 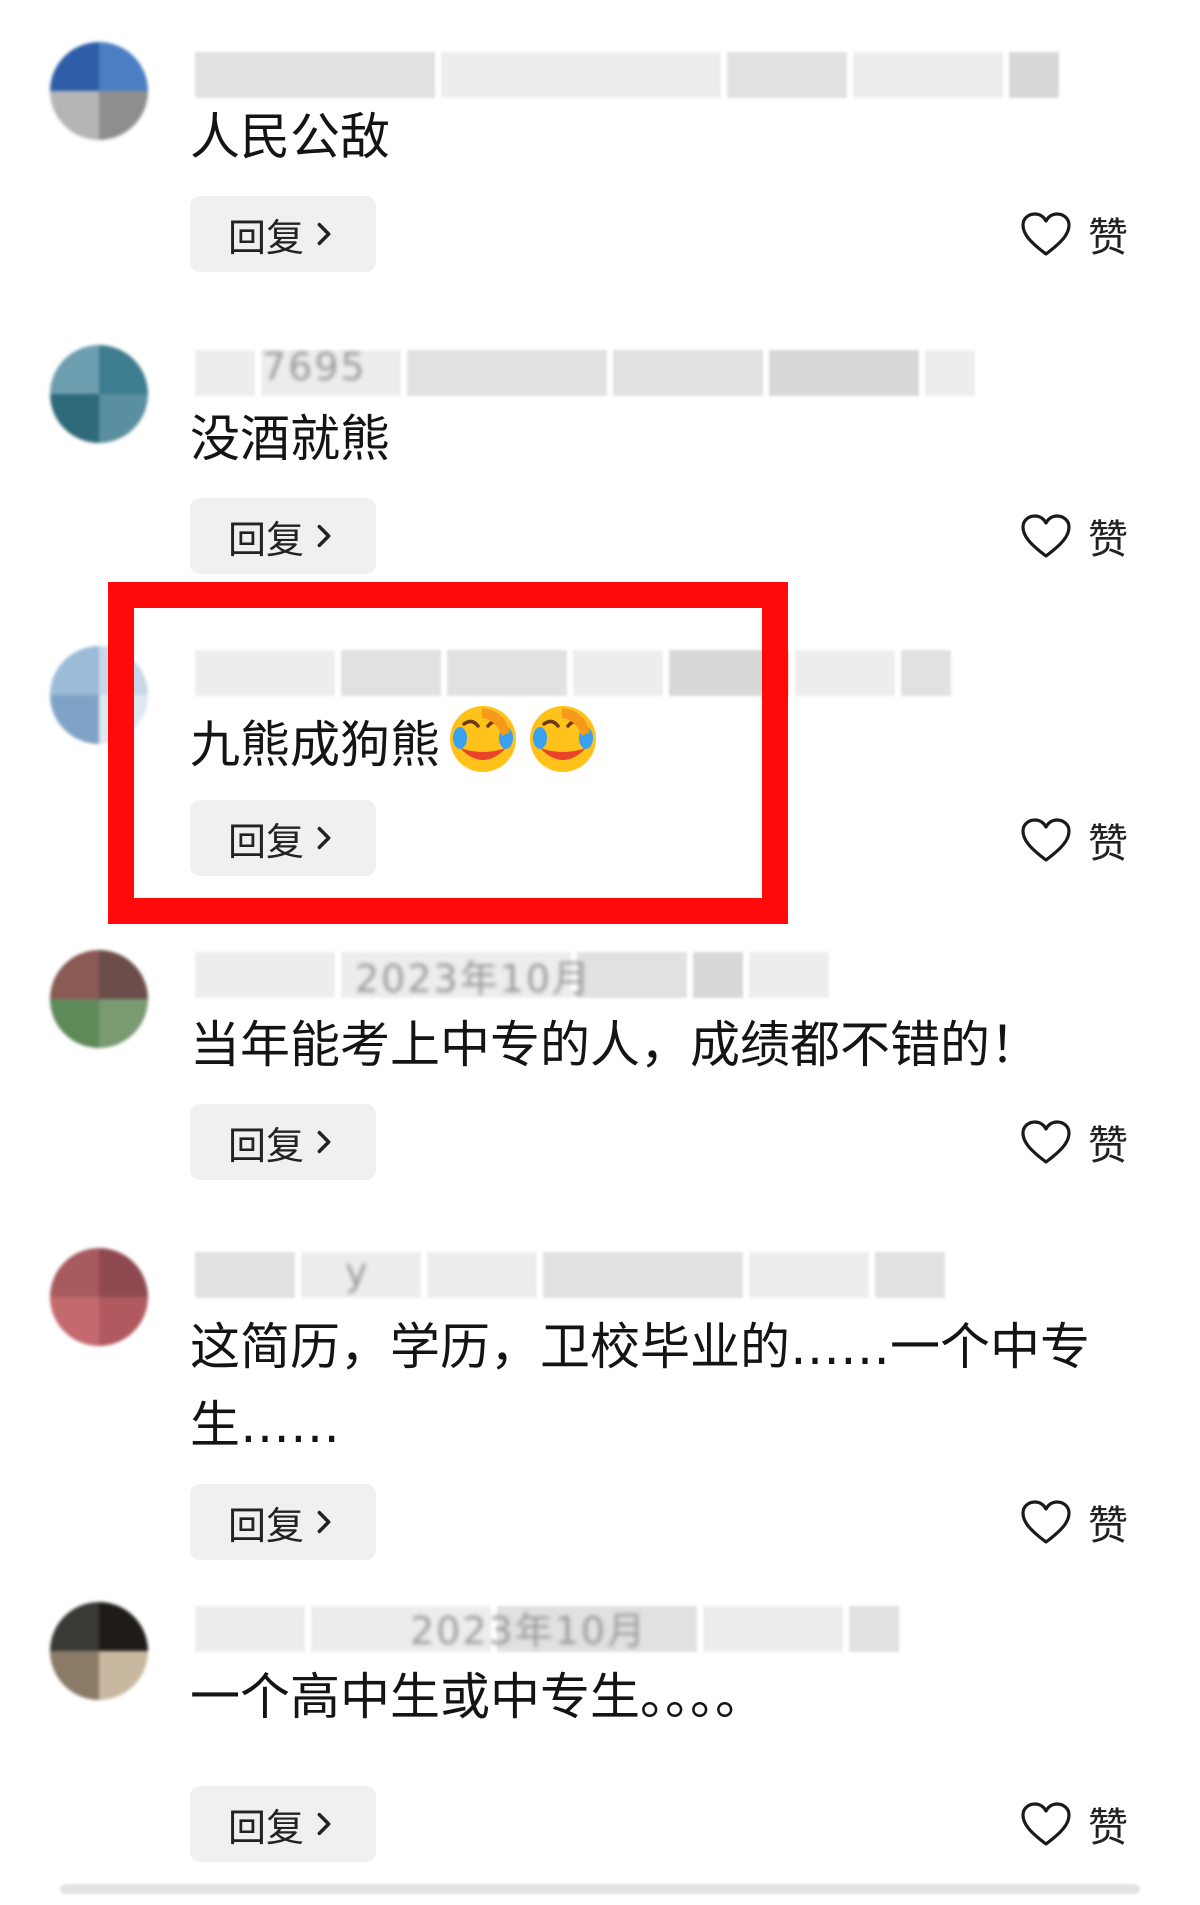 What do you see at coordinates (315, 745) in the screenshot?
I see `comment-text-label: 九熊成狗熊` at bounding box center [315, 745].